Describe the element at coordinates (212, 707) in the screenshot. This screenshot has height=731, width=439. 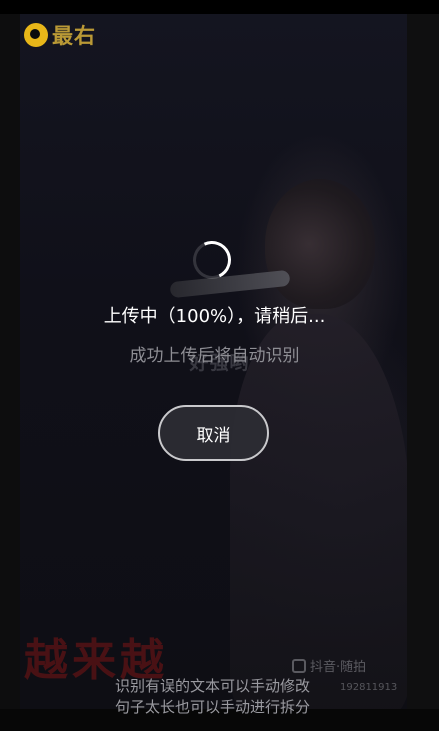
I see `tip-line-2: 句子太长也可以手动进行拆分` at that location.